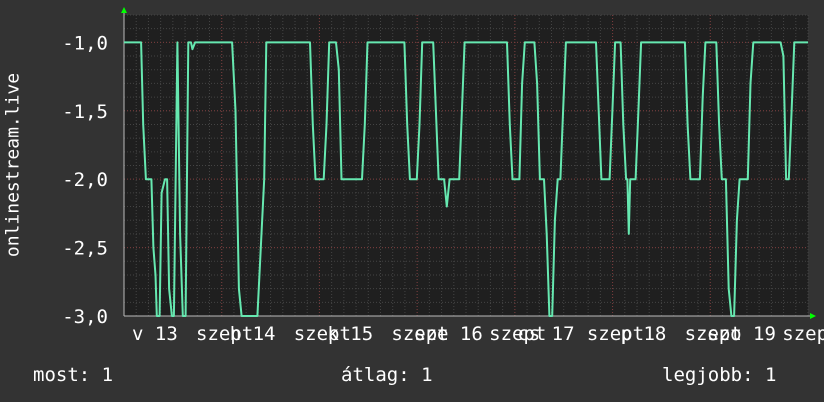 The image size is (824, 402). What do you see at coordinates (253, 334) in the screenshot?
I see `x-tick-label: h 14` at bounding box center [253, 334].